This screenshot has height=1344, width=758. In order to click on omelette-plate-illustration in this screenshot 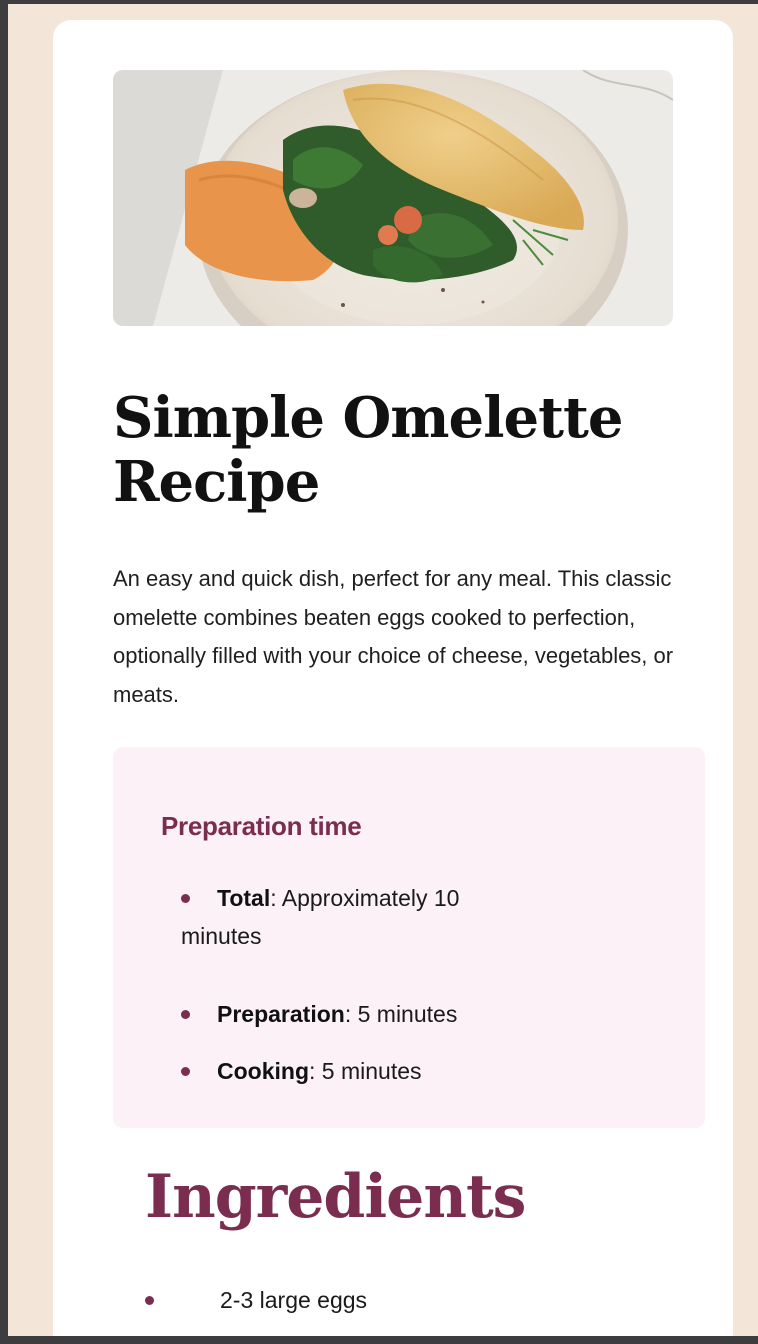, I will do `click(393, 198)`.